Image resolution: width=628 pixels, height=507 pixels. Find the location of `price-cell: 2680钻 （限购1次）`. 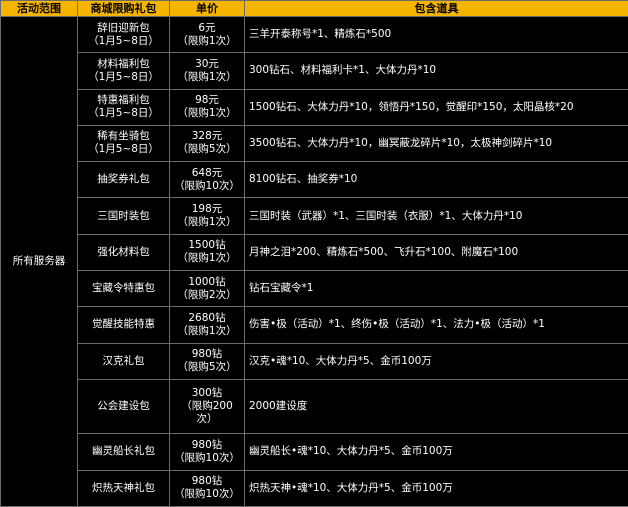

price-cell: 2680钻 （限购1次） is located at coordinates (207, 325).